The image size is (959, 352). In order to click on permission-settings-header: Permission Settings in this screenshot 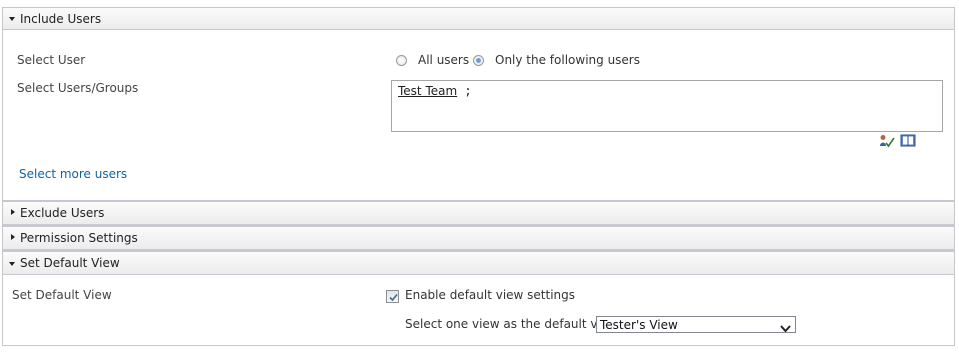, I will do `click(478, 237)`.